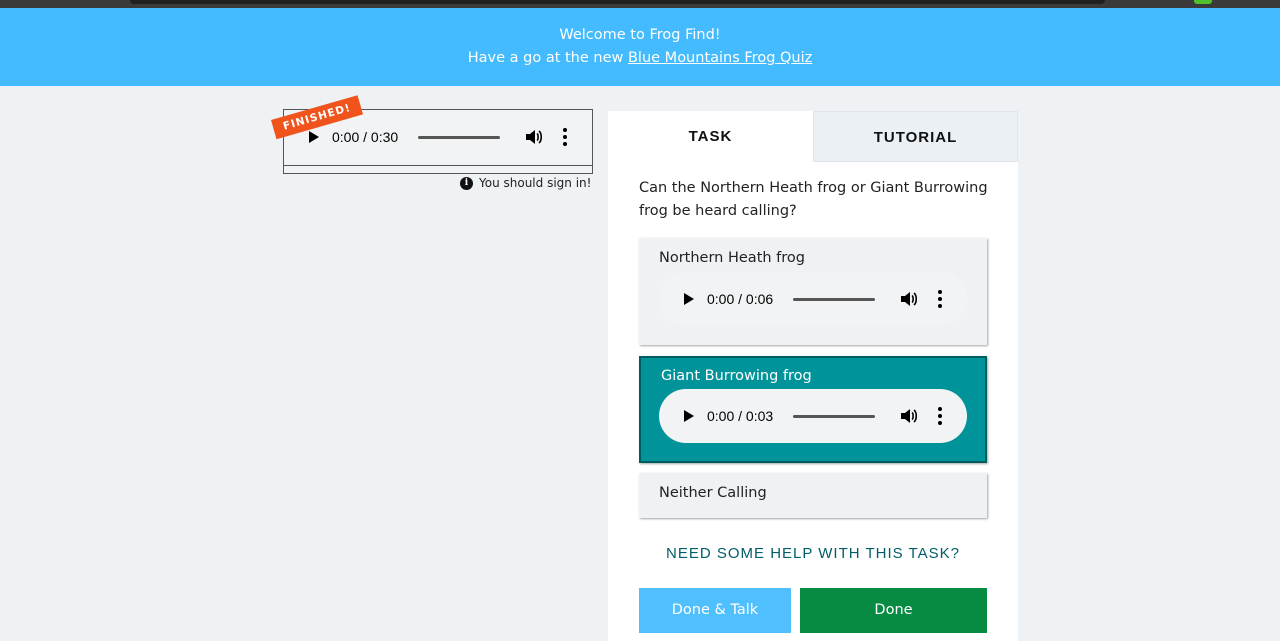 The image size is (1280, 641). Describe the element at coordinates (545, 58) in the screenshot. I see `banner-subtitle-prefix: Have a go at the new` at that location.